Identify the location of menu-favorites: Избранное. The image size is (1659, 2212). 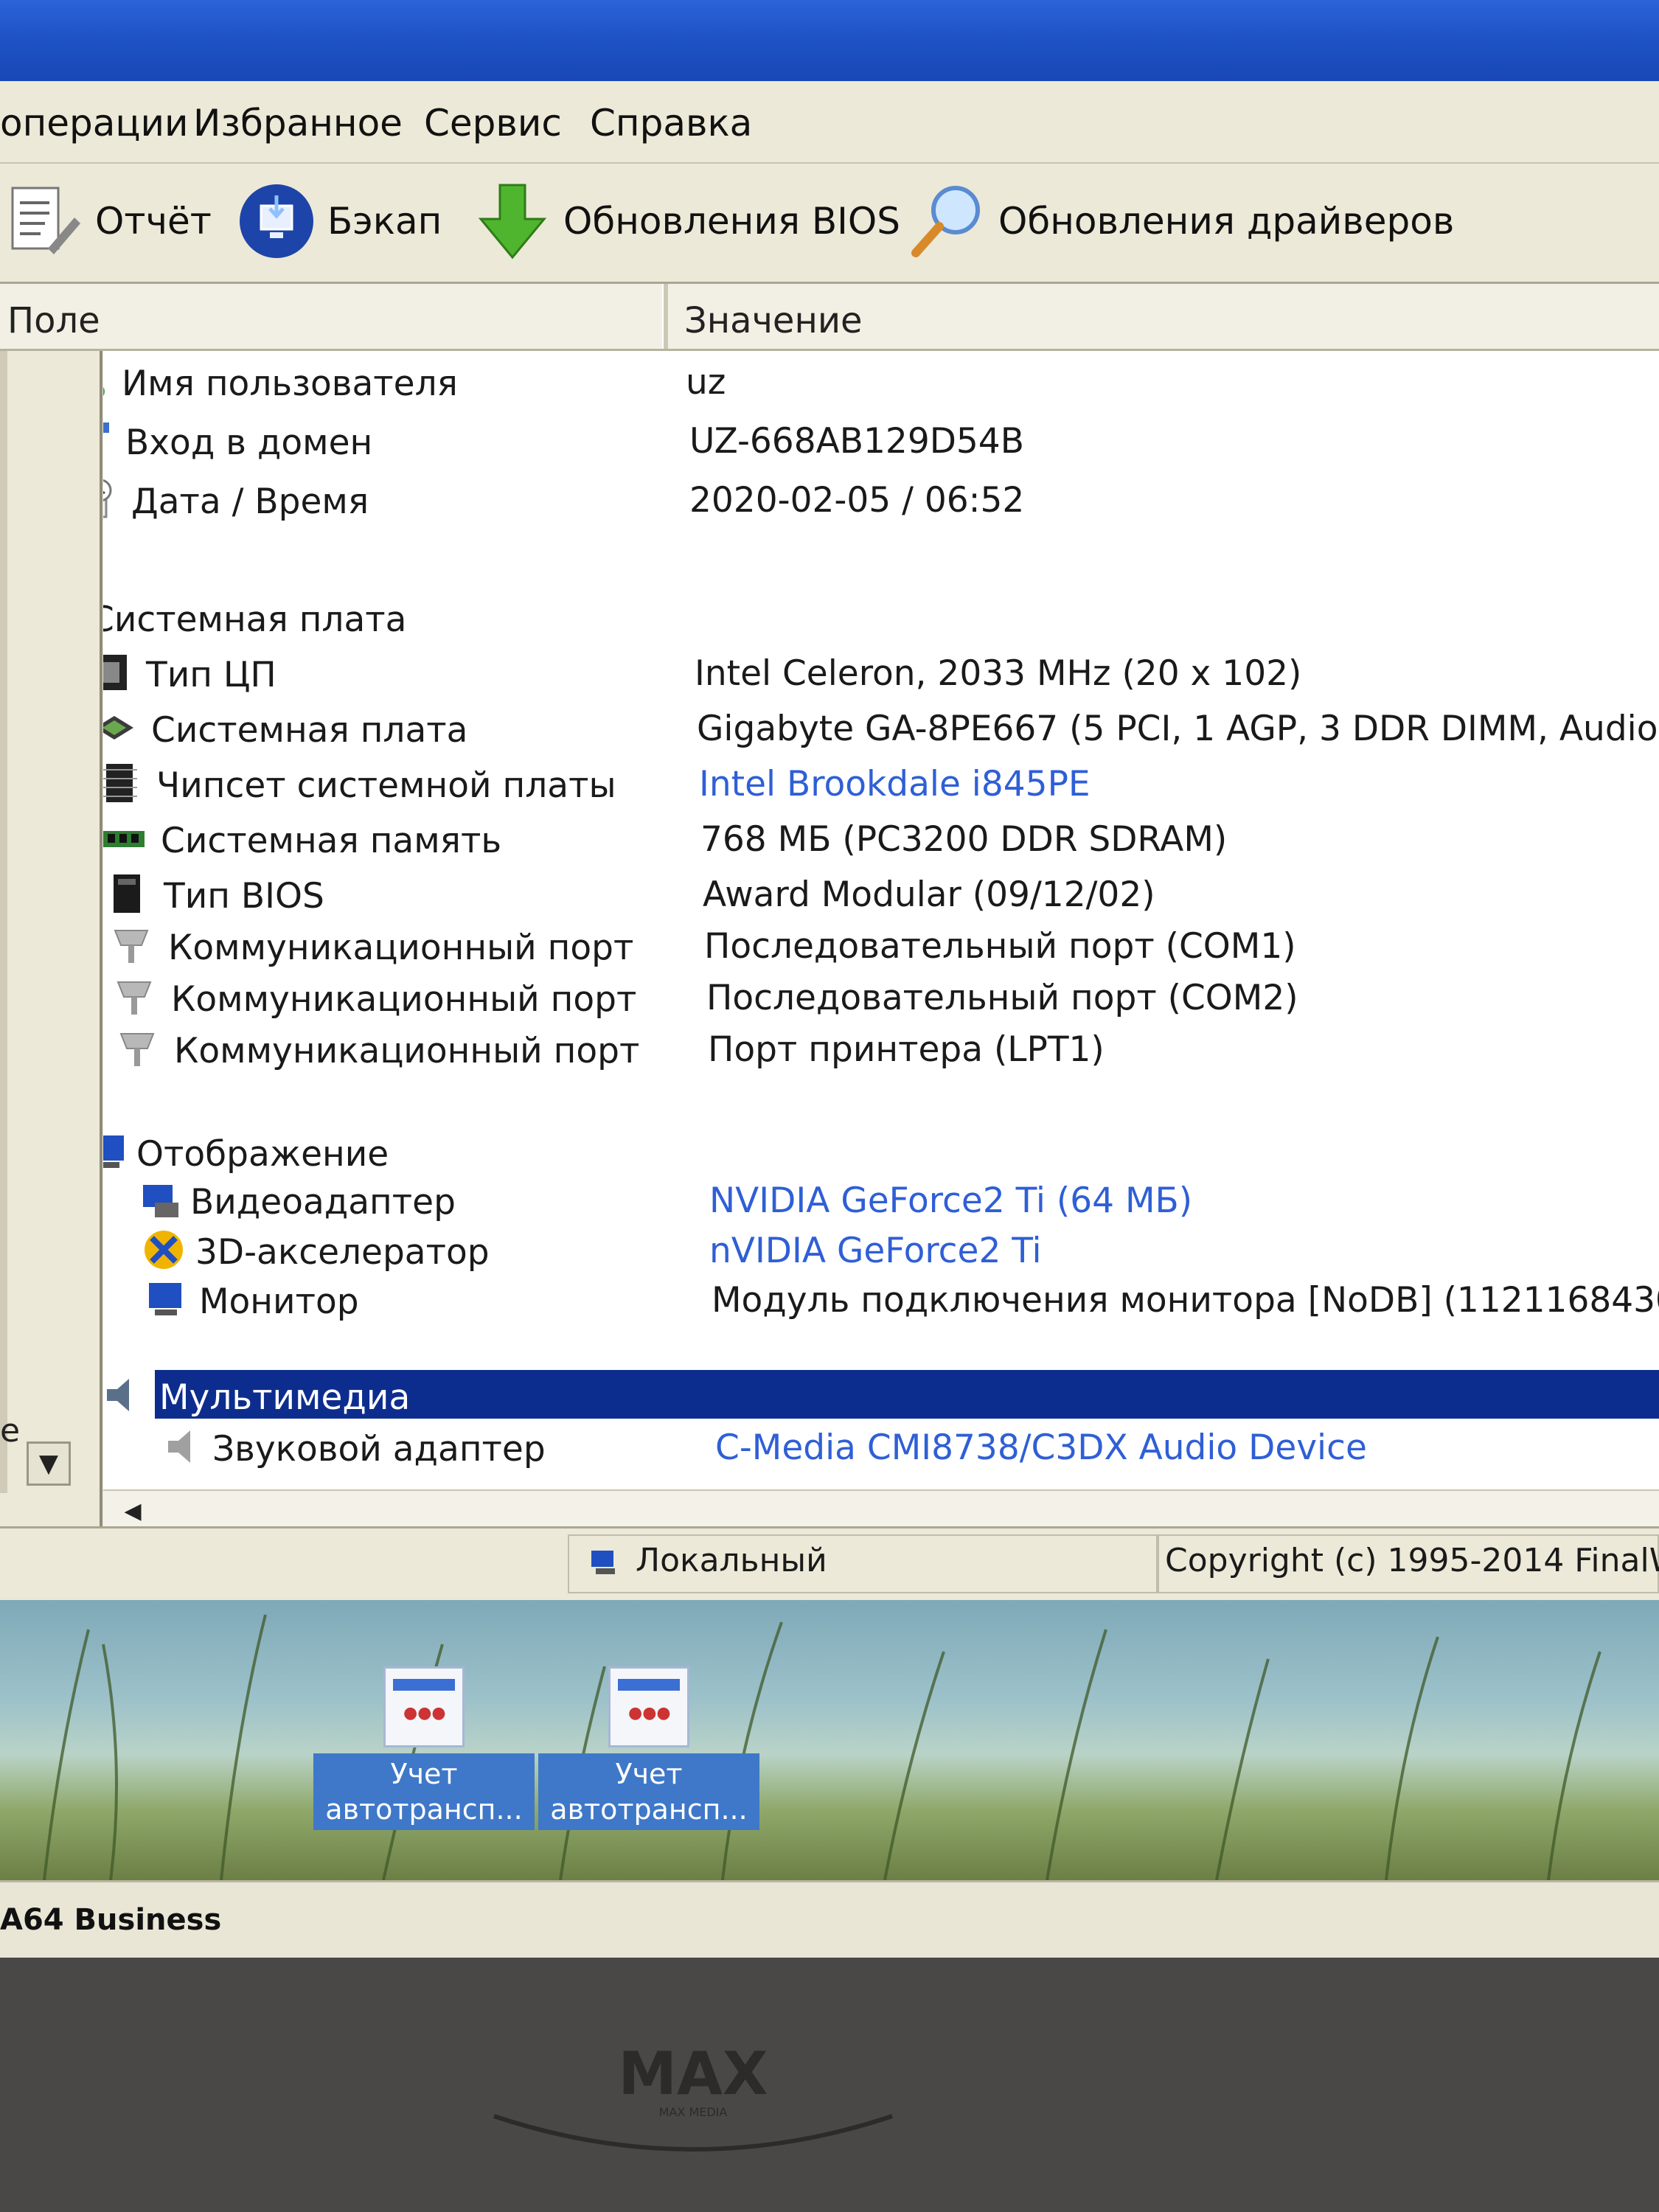
(298, 123).